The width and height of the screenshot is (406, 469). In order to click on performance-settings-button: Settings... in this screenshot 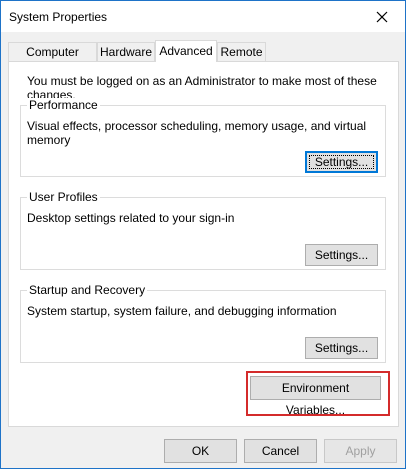, I will do `click(341, 162)`.